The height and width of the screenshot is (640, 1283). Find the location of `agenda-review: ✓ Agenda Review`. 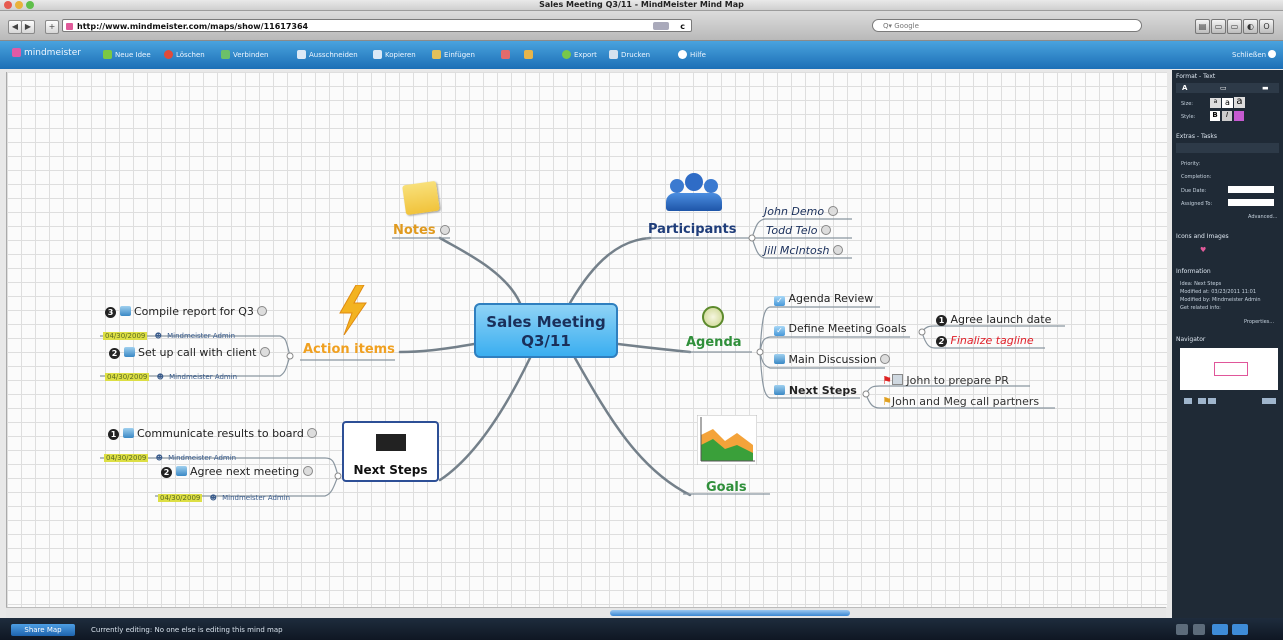

agenda-review: ✓ Agenda Review is located at coordinates (823, 299).